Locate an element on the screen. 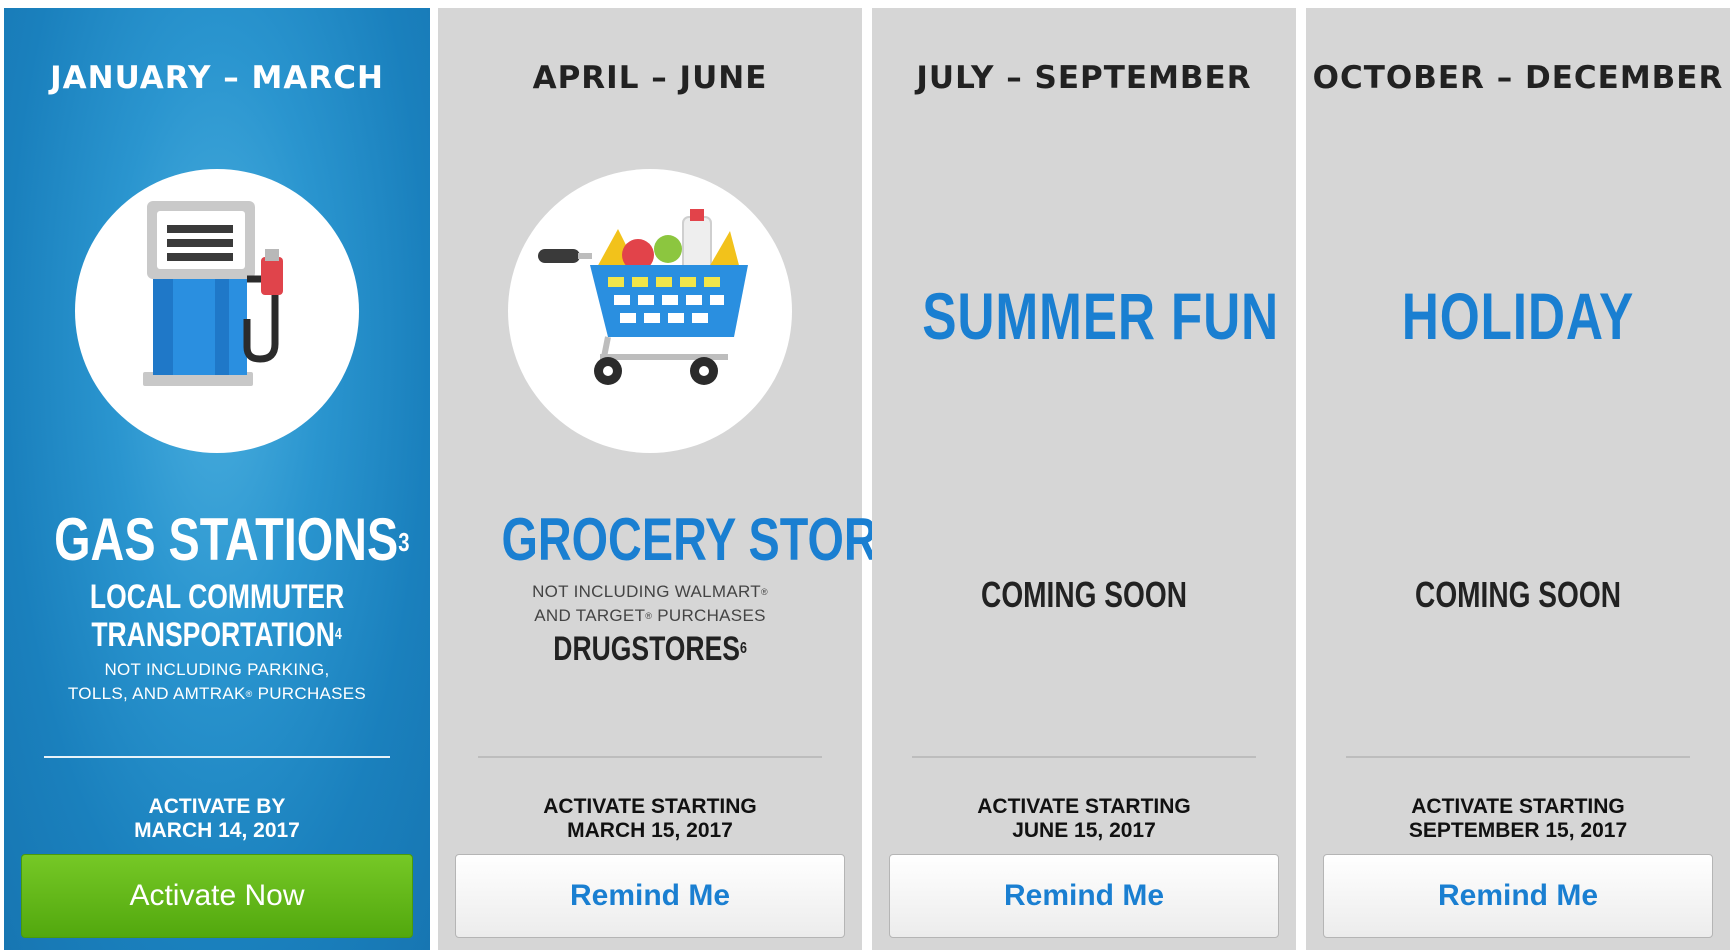  period-title: APRIL – JUNE is located at coordinates (650, 78).